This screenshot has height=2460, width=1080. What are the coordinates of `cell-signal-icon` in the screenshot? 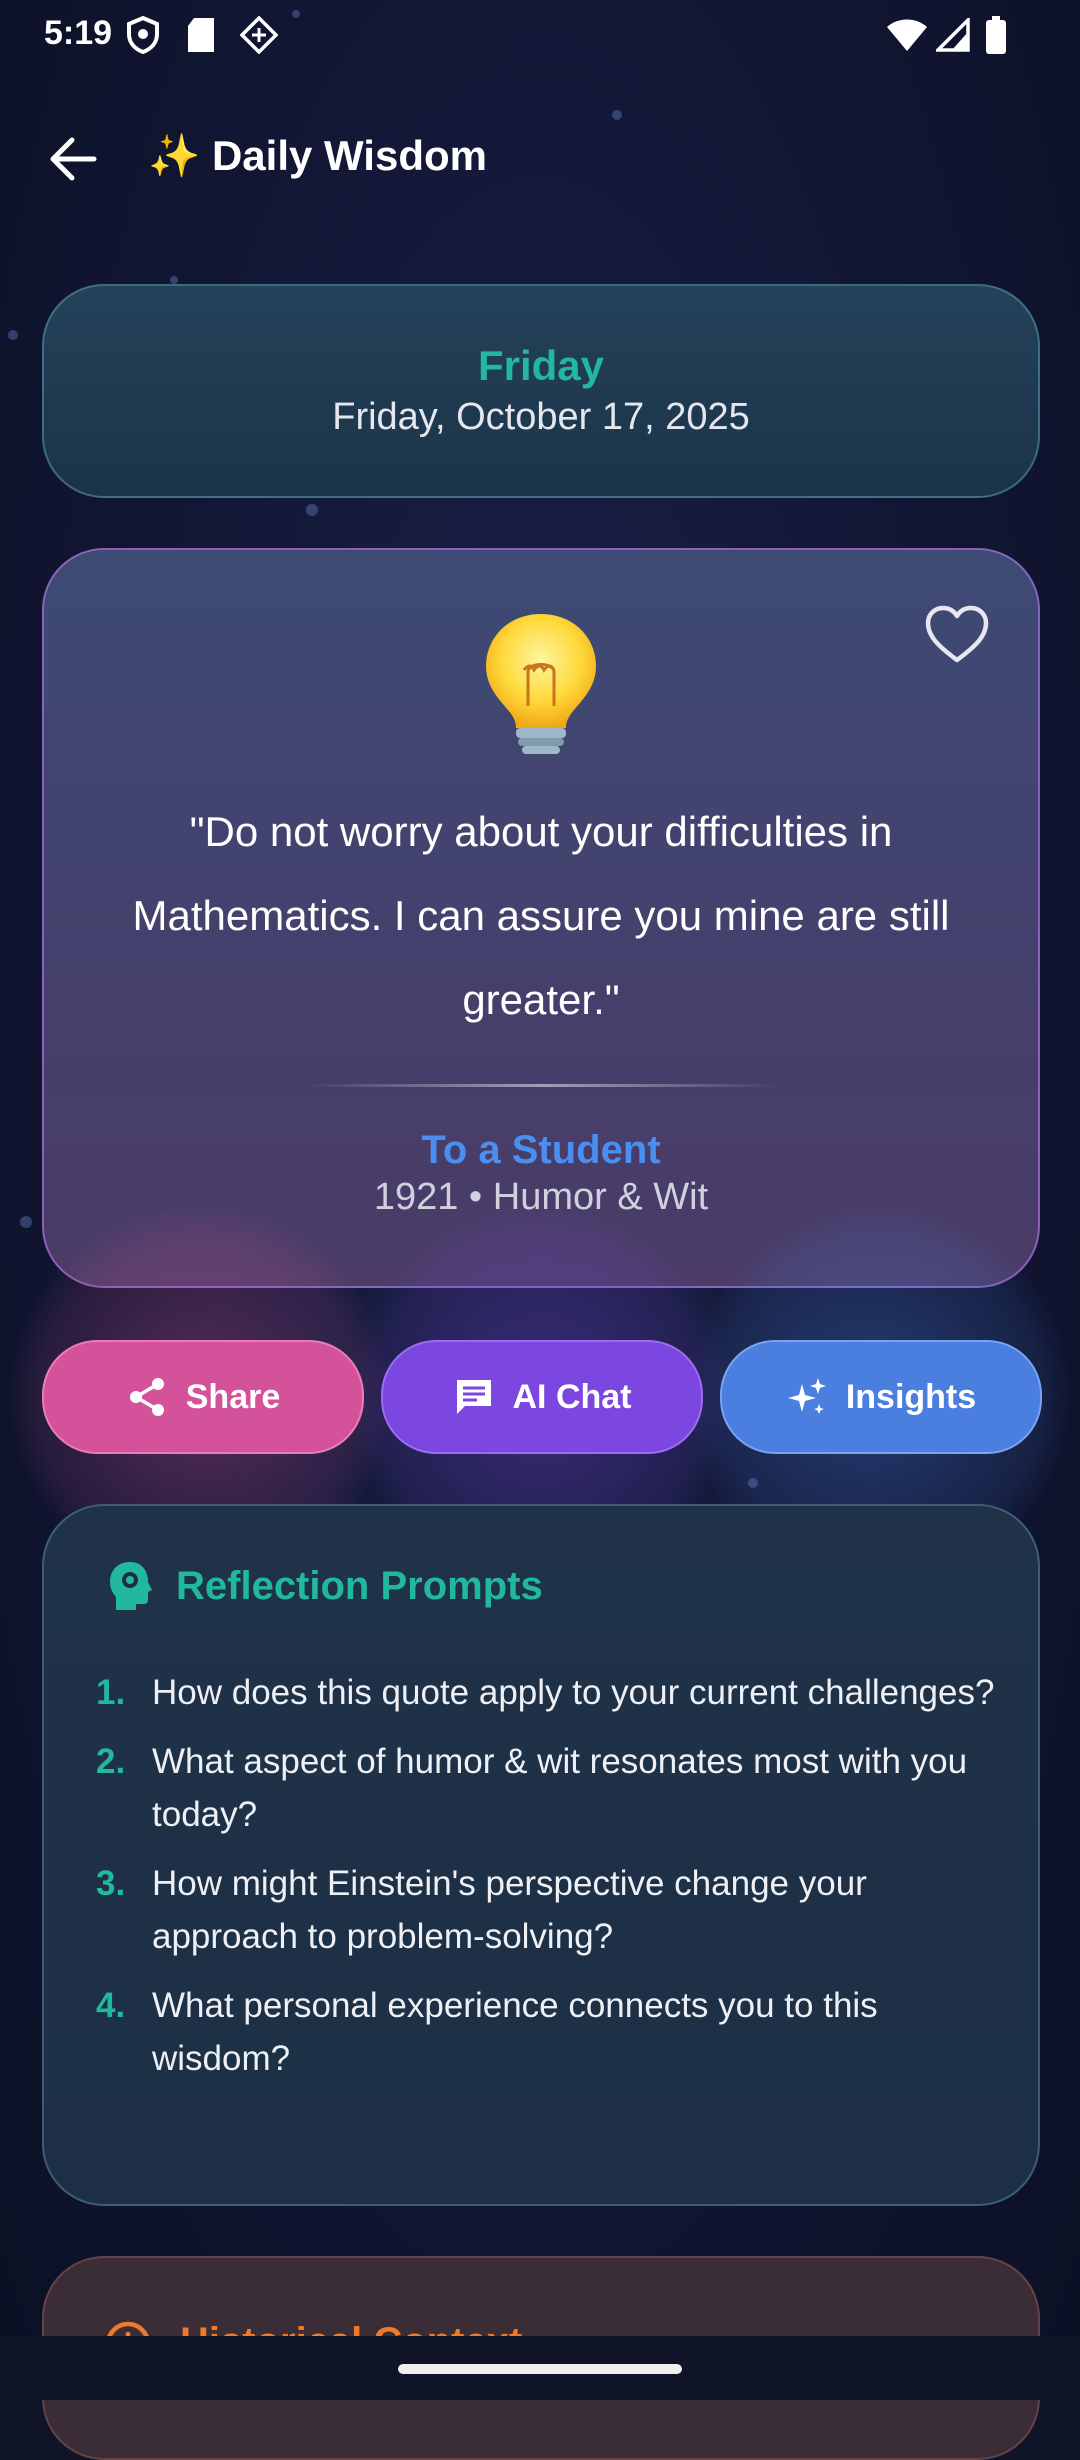 It's located at (953, 35).